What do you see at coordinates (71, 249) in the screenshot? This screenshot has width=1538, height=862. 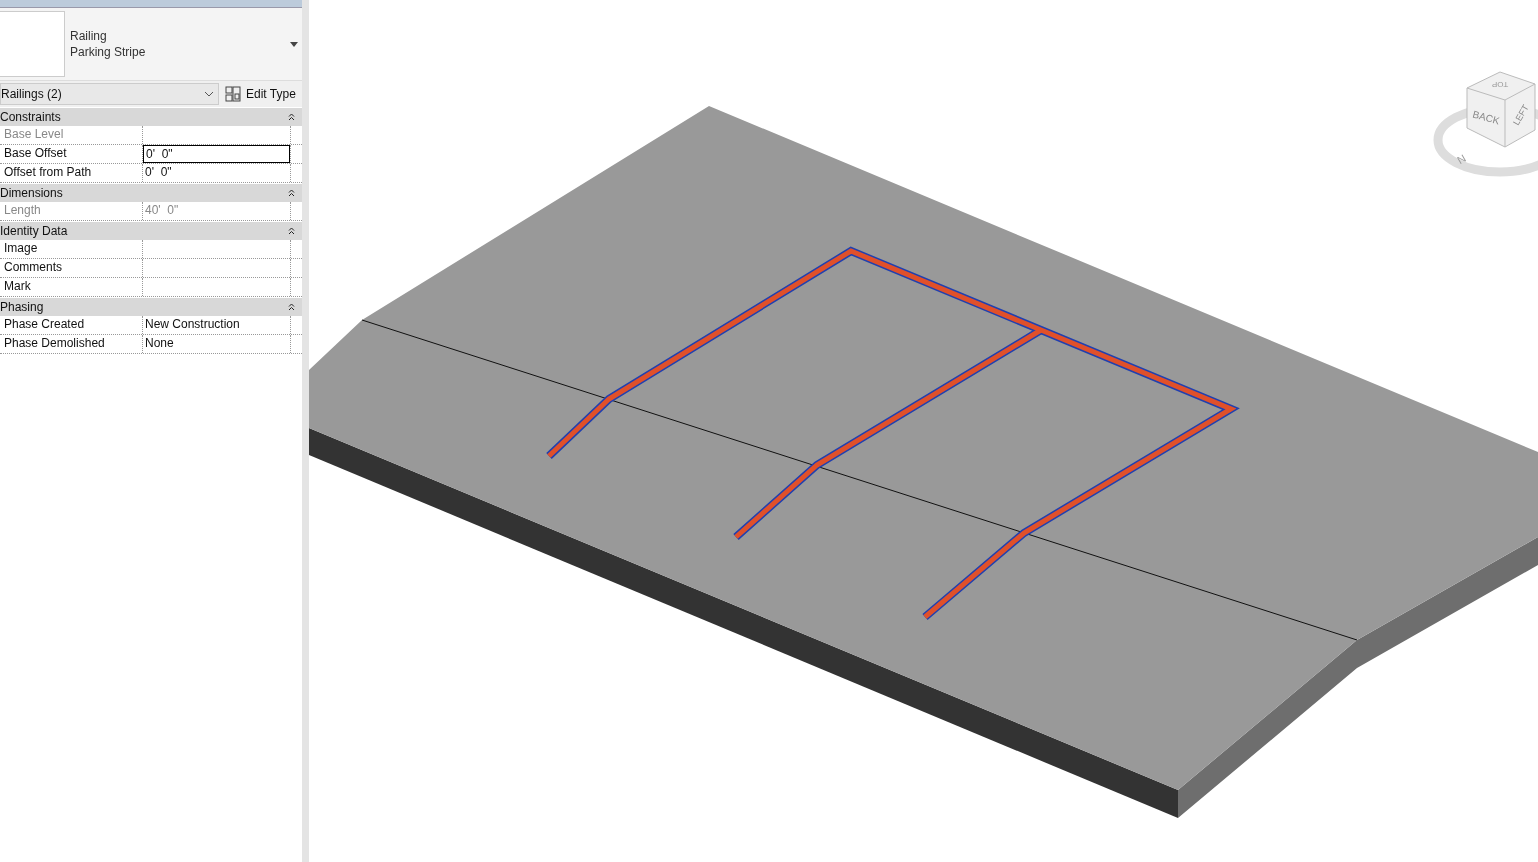 I see `property-name: Image` at bounding box center [71, 249].